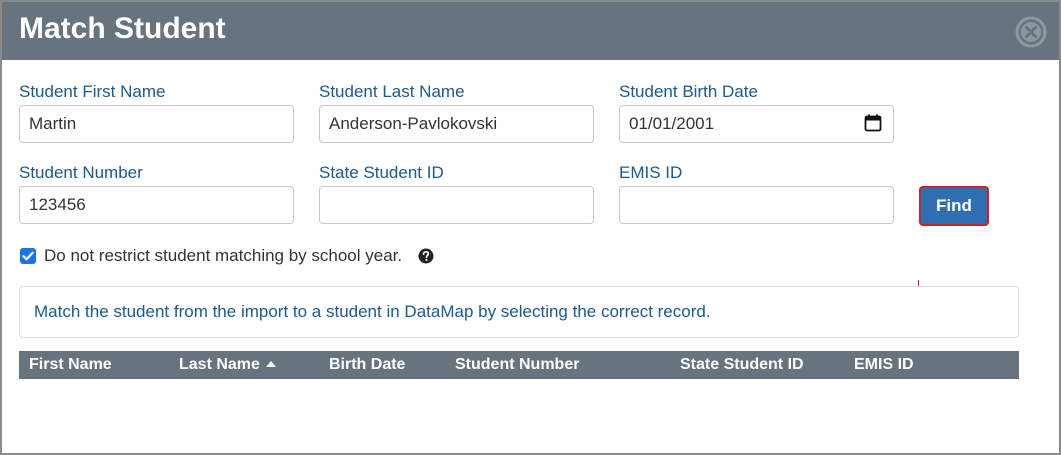 Image resolution: width=1061 pixels, height=455 pixels. I want to click on question-circle-icon, so click(426, 256).